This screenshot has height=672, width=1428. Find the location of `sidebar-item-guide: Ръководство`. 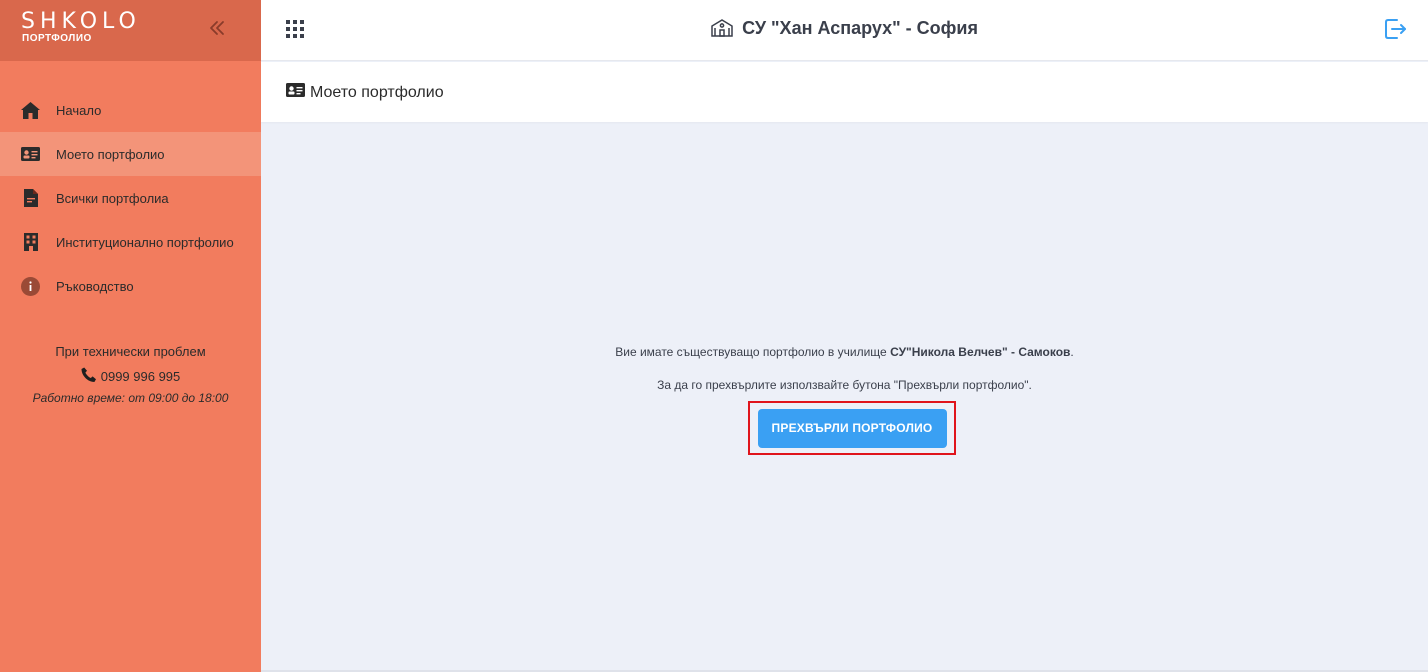

sidebar-item-guide: Ръководство is located at coordinates (130, 286).